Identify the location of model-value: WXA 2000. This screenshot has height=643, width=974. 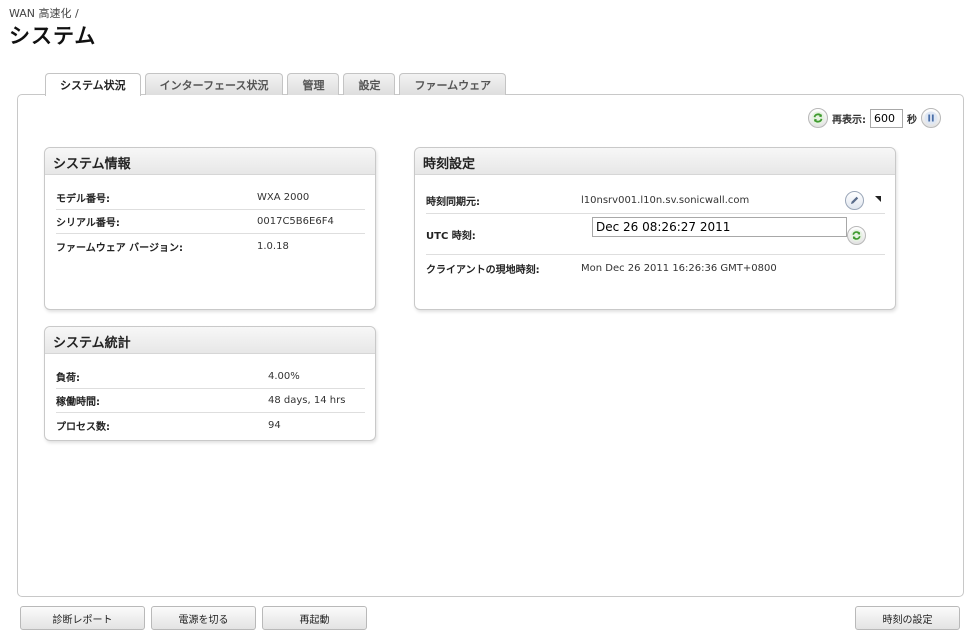
(283, 197).